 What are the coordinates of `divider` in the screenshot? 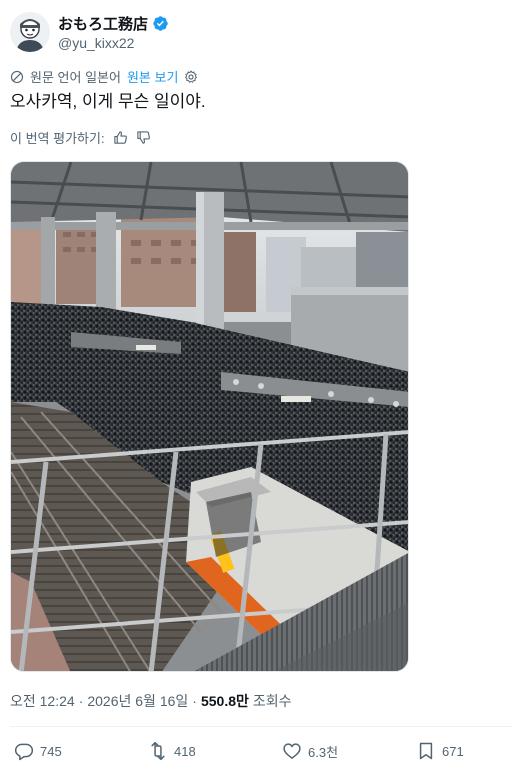 It's located at (261, 726).